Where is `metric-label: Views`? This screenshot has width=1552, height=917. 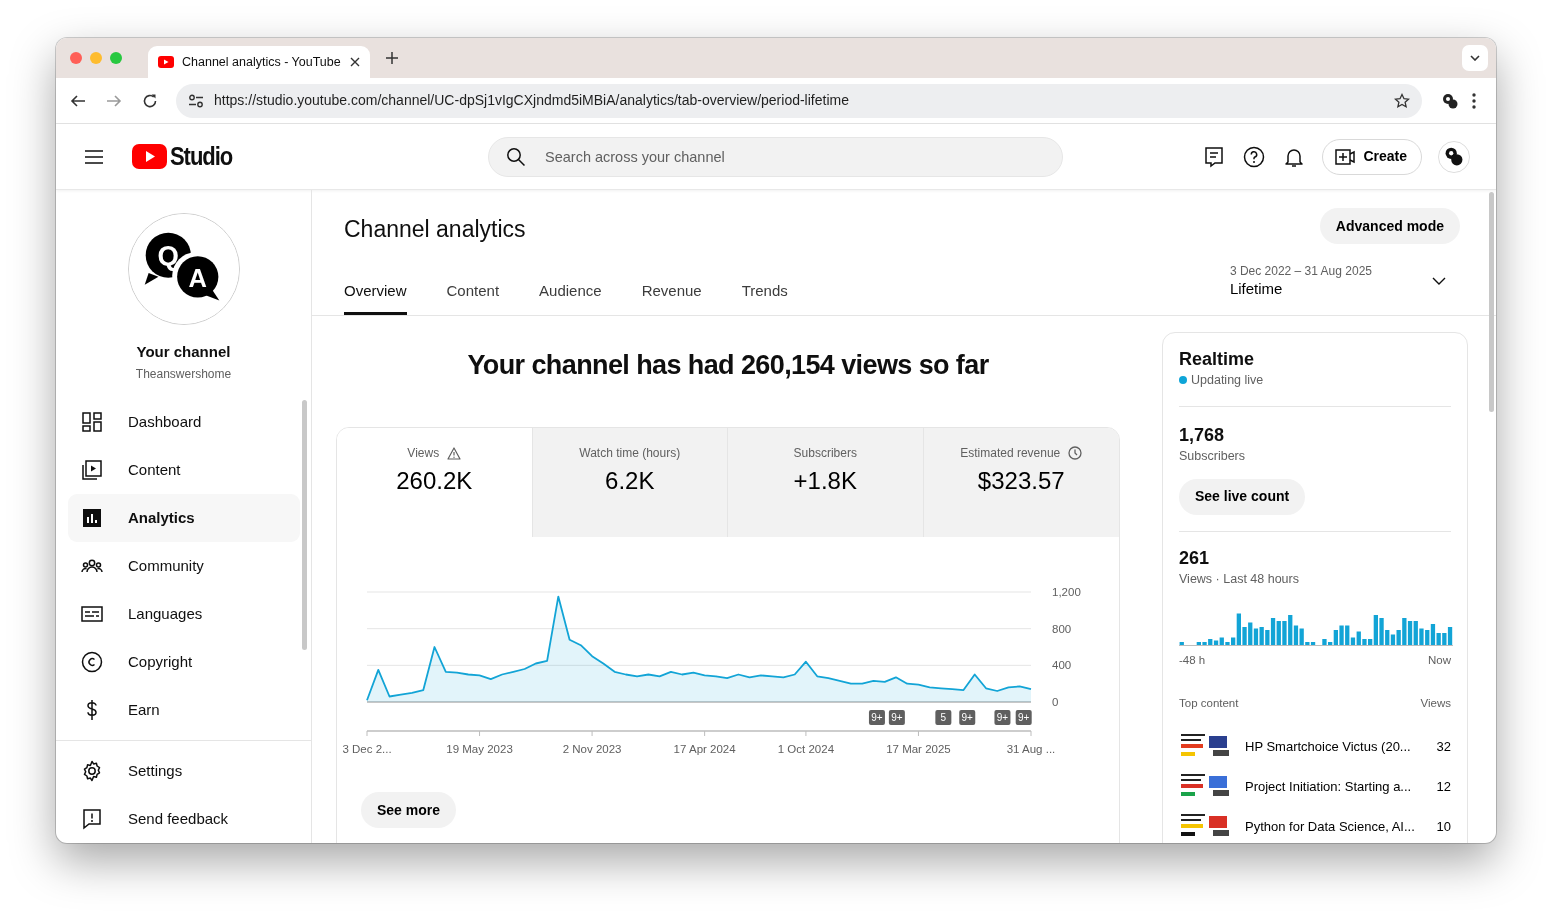 metric-label: Views is located at coordinates (423, 453).